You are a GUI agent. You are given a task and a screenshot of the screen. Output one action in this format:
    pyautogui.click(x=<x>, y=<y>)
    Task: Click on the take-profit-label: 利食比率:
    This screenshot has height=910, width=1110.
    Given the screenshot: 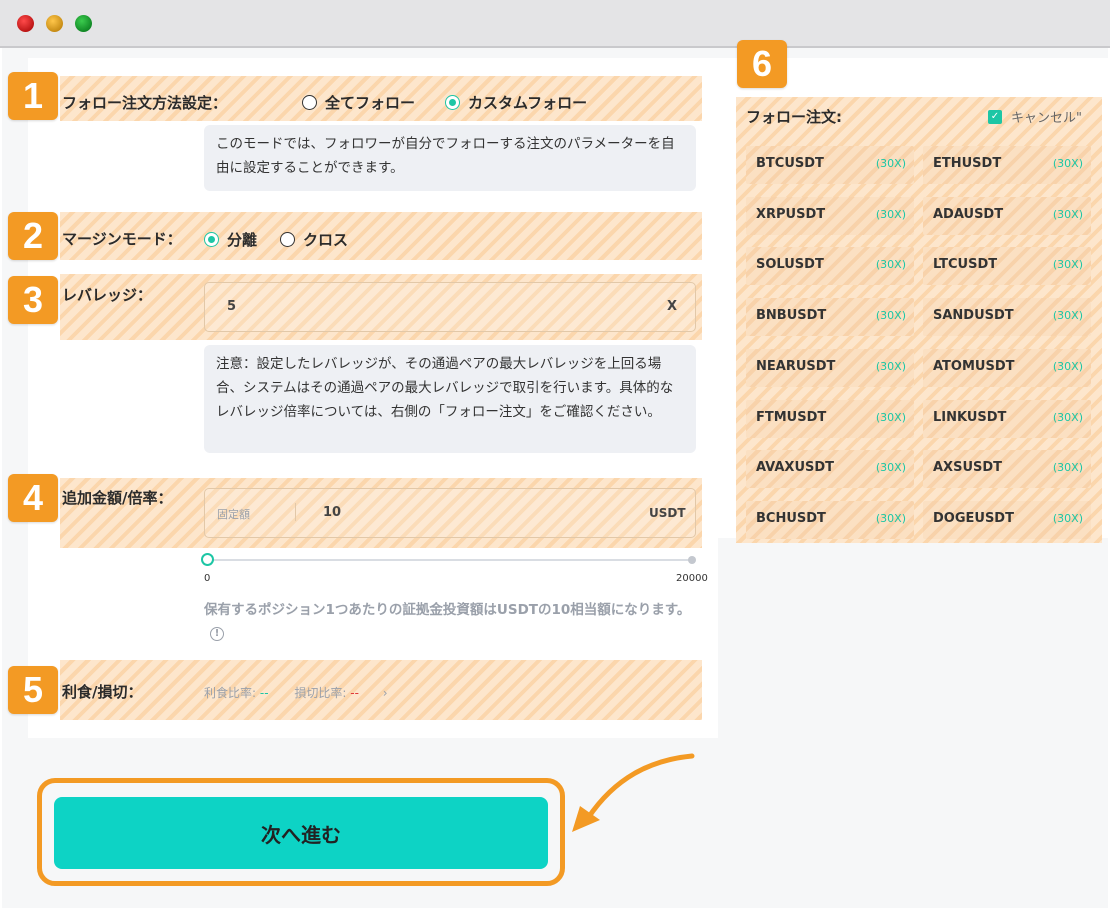 What is the action you would take?
    pyautogui.click(x=230, y=693)
    